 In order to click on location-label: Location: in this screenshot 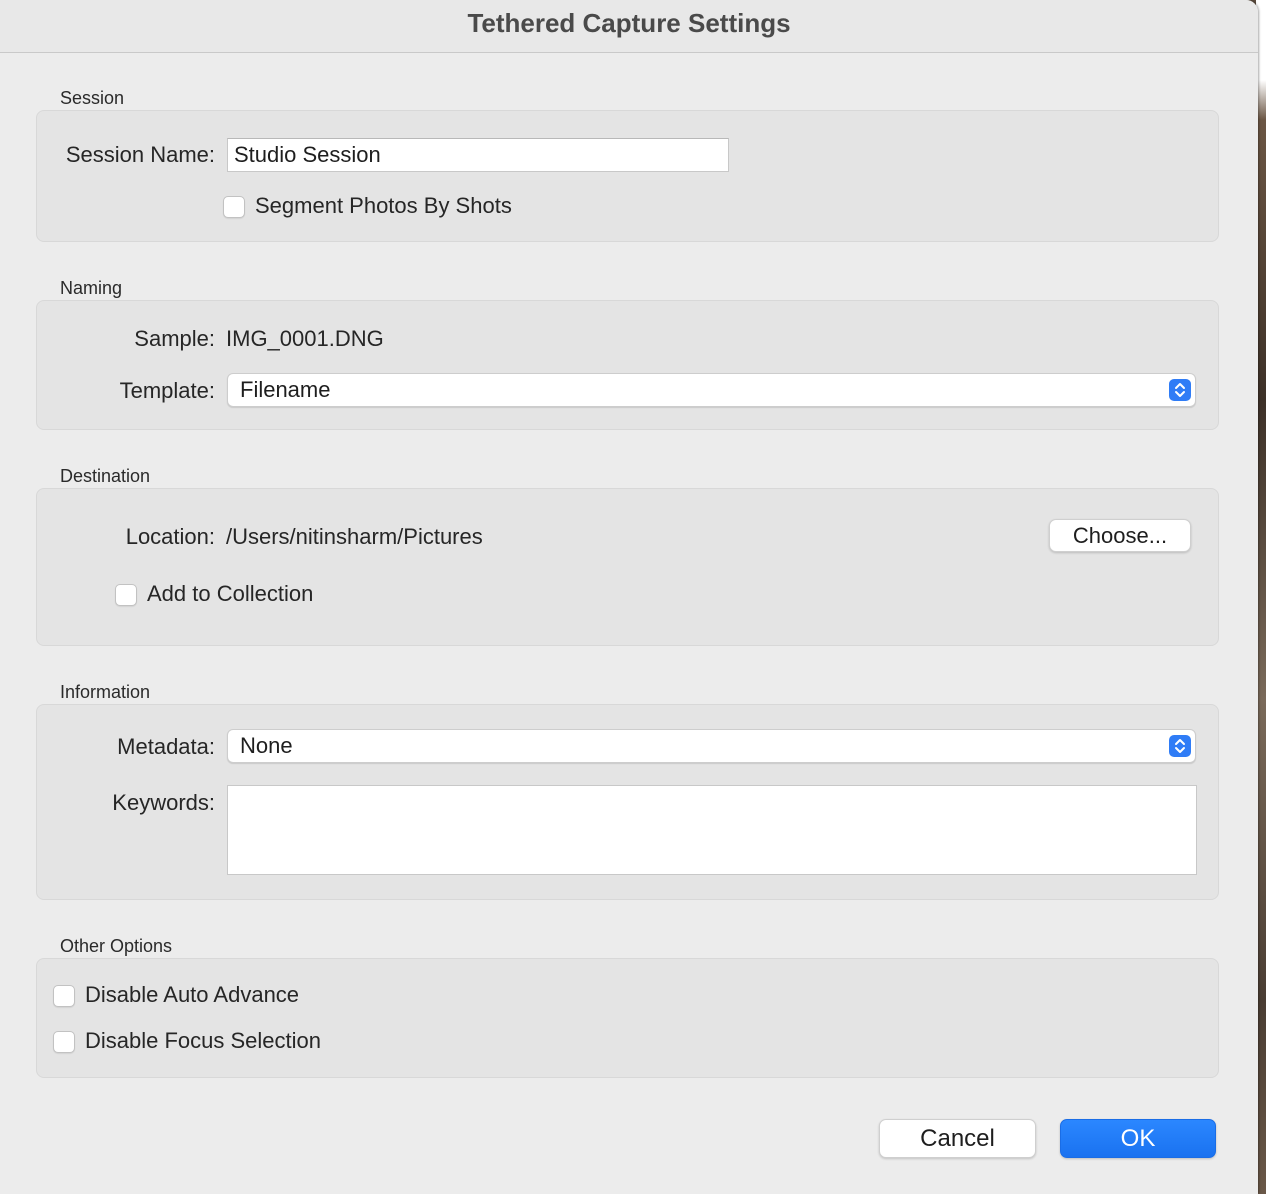, I will do `click(170, 536)`.